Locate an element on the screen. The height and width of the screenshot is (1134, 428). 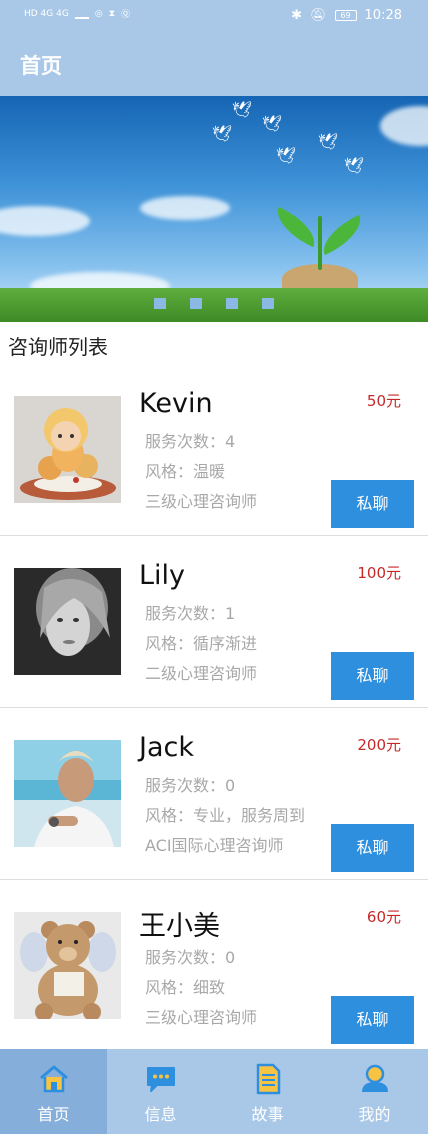
counselor-price: 60元 is located at coordinates (383, 917).